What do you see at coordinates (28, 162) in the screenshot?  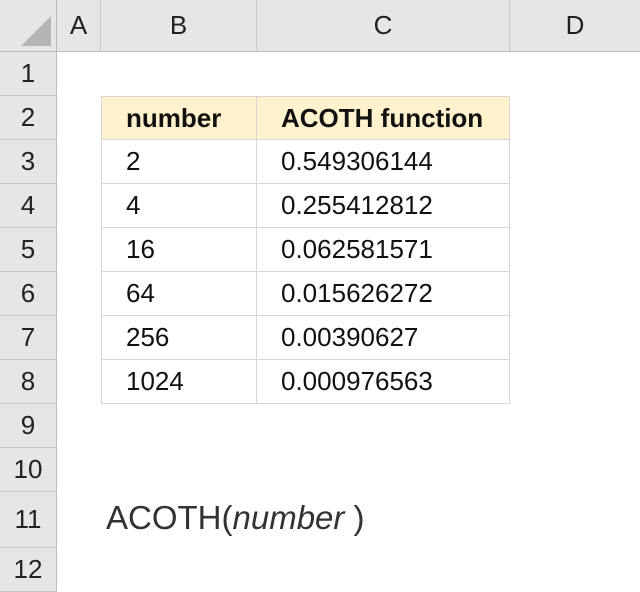 I see `row-header-3: 3` at bounding box center [28, 162].